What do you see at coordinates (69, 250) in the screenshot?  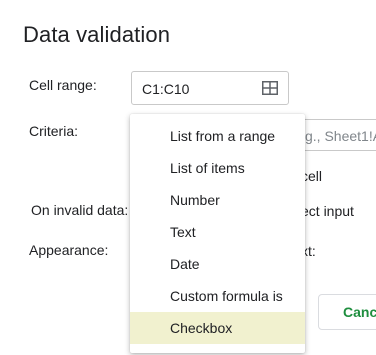 I see `appearance-label: Appearance:` at bounding box center [69, 250].